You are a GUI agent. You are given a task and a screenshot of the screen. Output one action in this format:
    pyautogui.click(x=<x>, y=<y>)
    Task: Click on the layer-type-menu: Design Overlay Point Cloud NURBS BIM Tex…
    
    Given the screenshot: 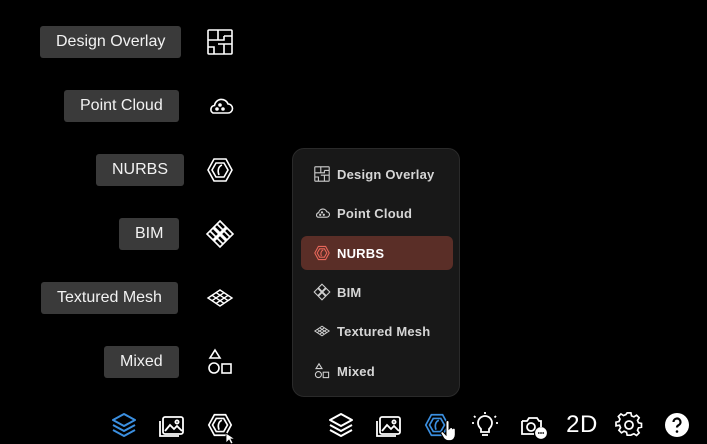 What is the action you would take?
    pyautogui.click(x=376, y=272)
    